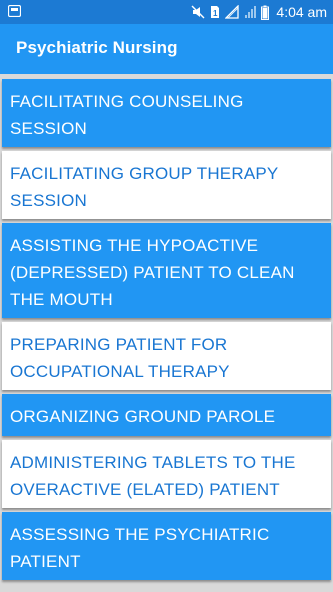 Image resolution: width=333 pixels, height=592 pixels. Describe the element at coordinates (14, 11) in the screenshot. I see `notification-icon` at that location.